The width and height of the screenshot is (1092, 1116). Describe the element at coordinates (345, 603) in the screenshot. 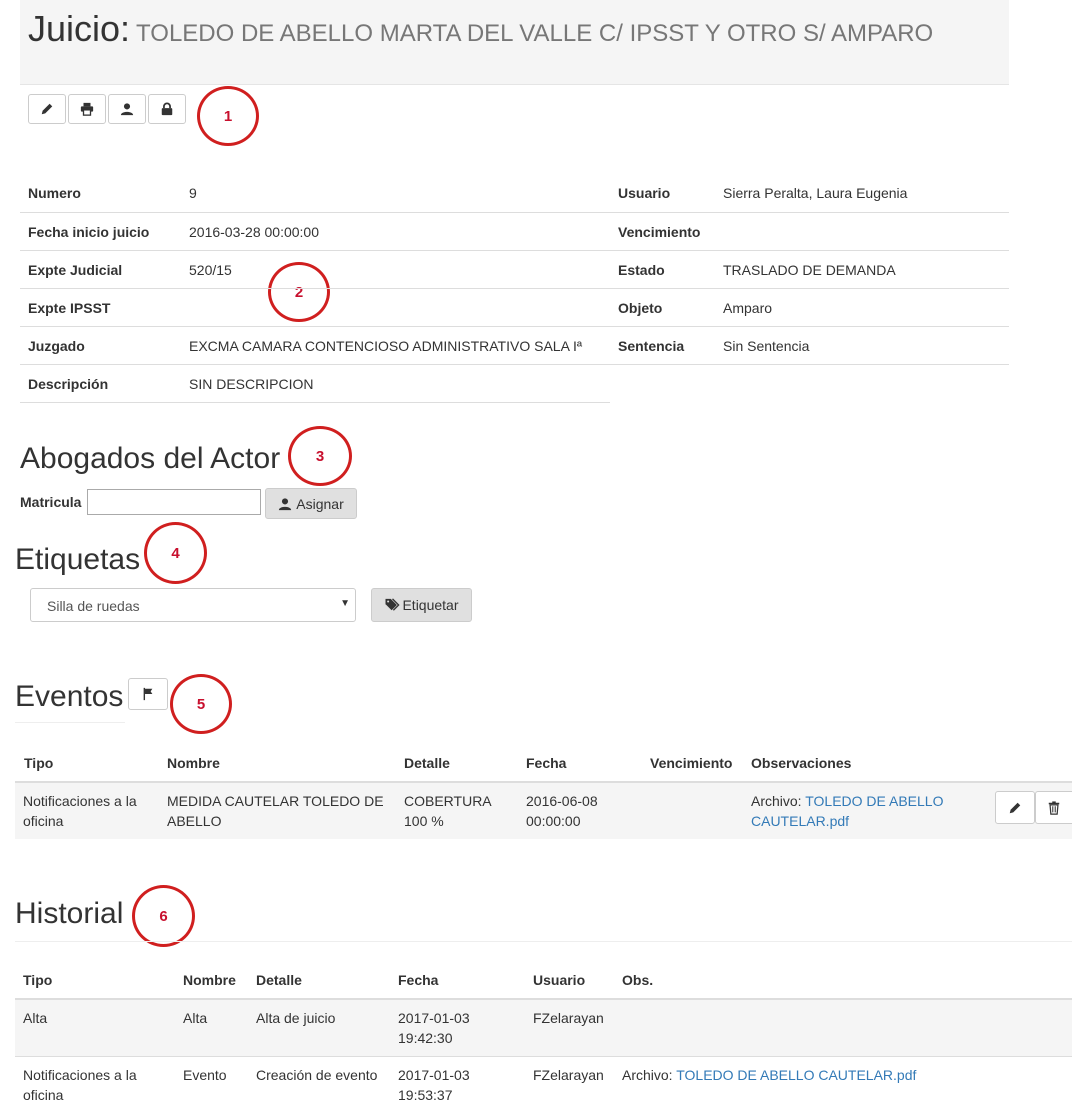

I see `dropdown-arrow-icon: ▼` at that location.